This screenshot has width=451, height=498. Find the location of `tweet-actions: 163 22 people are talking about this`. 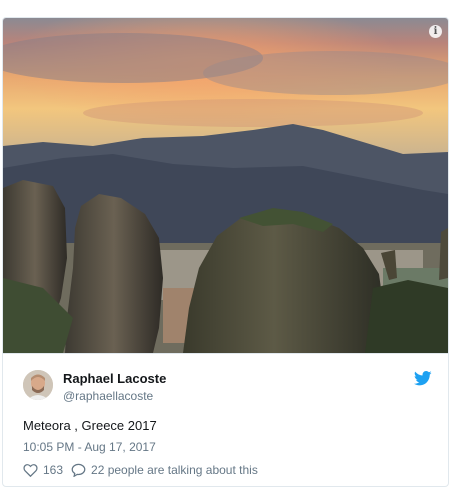

tweet-actions: 163 22 people are talking about this is located at coordinates (140, 470).